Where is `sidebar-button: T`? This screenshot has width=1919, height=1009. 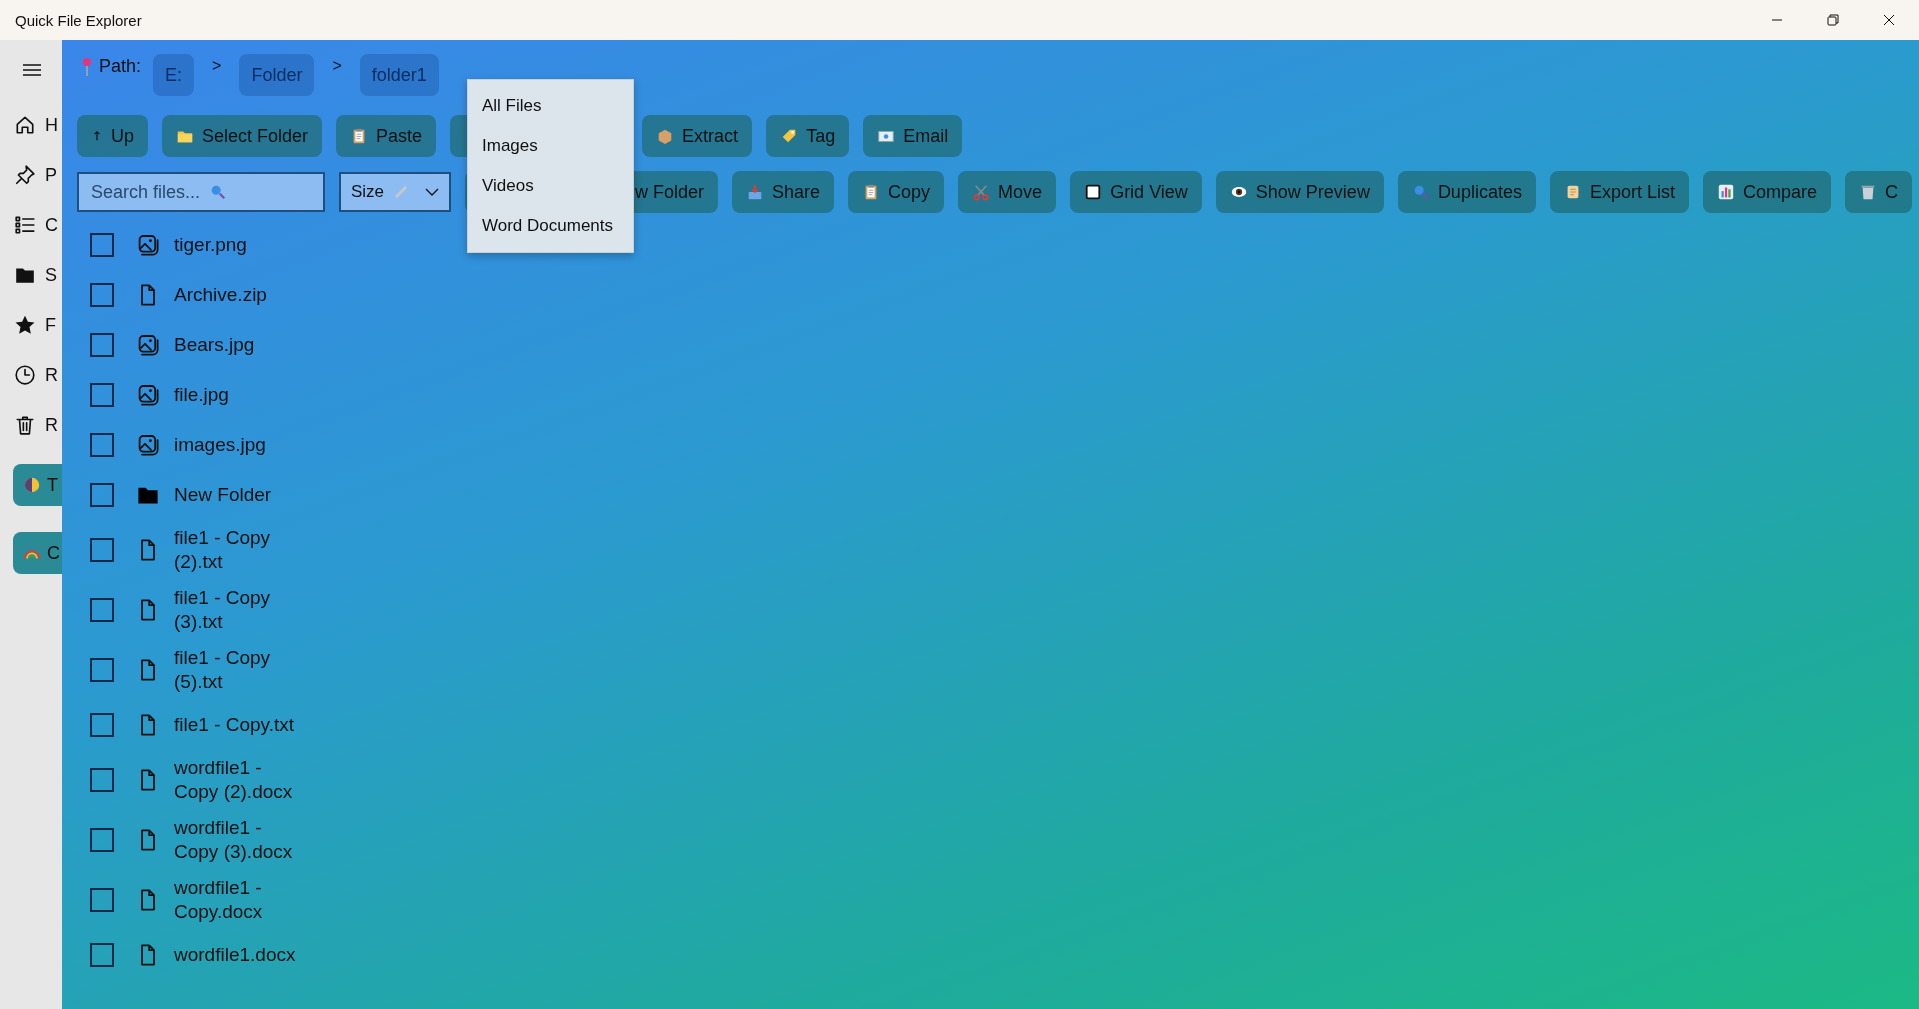 sidebar-button: T is located at coordinates (37, 485).